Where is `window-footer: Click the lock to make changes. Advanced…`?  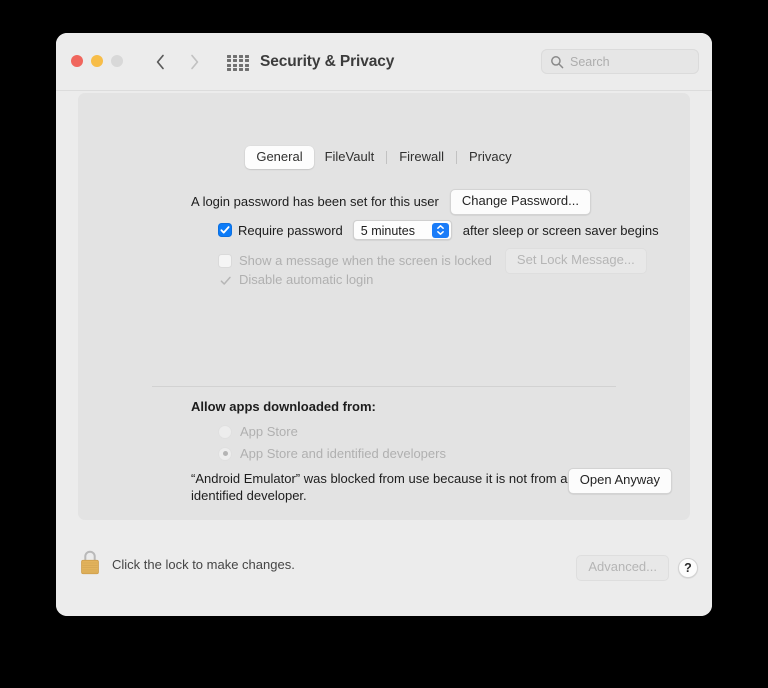
window-footer: Click the lock to make changes. Advanced… is located at coordinates (384, 568).